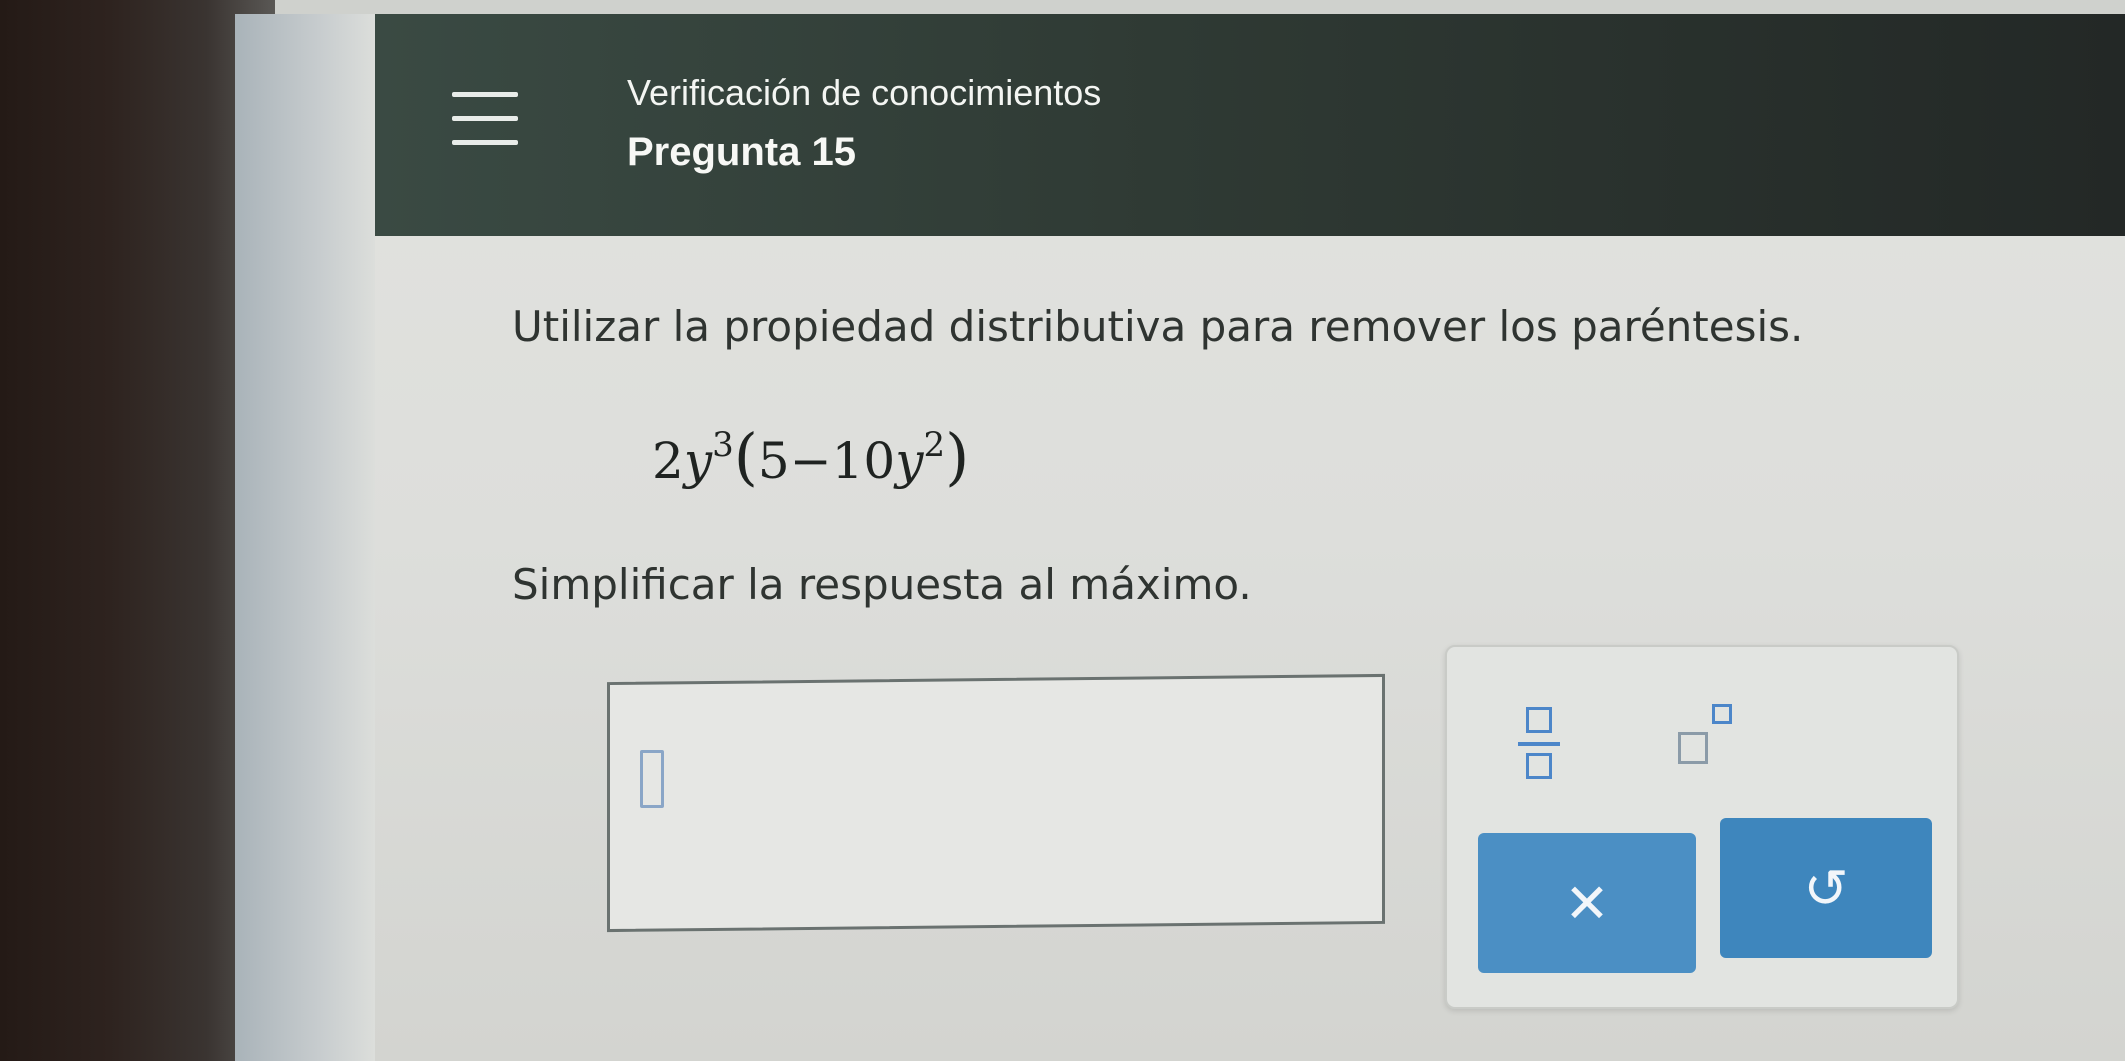 The image size is (2125, 1061). What do you see at coordinates (698, 461) in the screenshot?
I see `expr-var1: y` at bounding box center [698, 461].